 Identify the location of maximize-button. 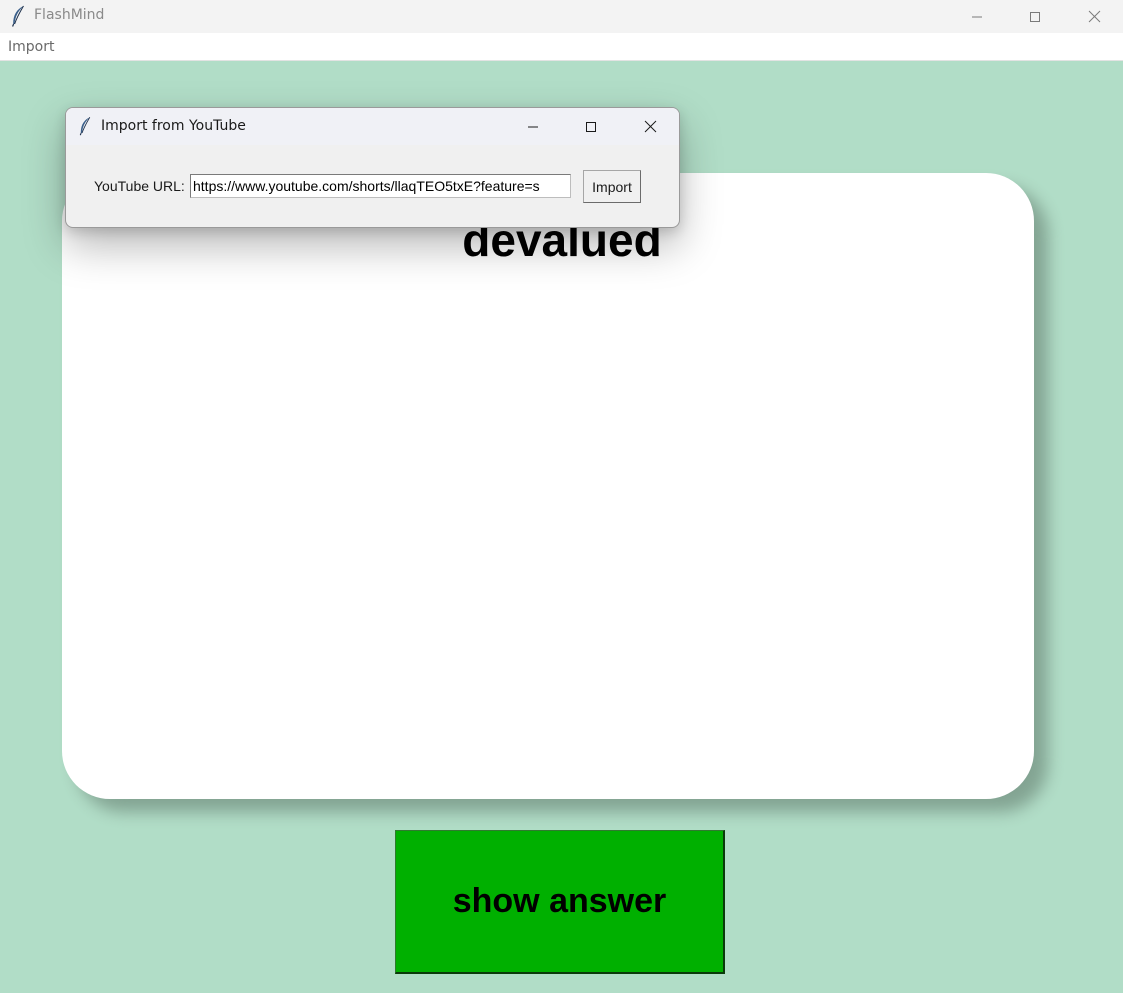
(1035, 16).